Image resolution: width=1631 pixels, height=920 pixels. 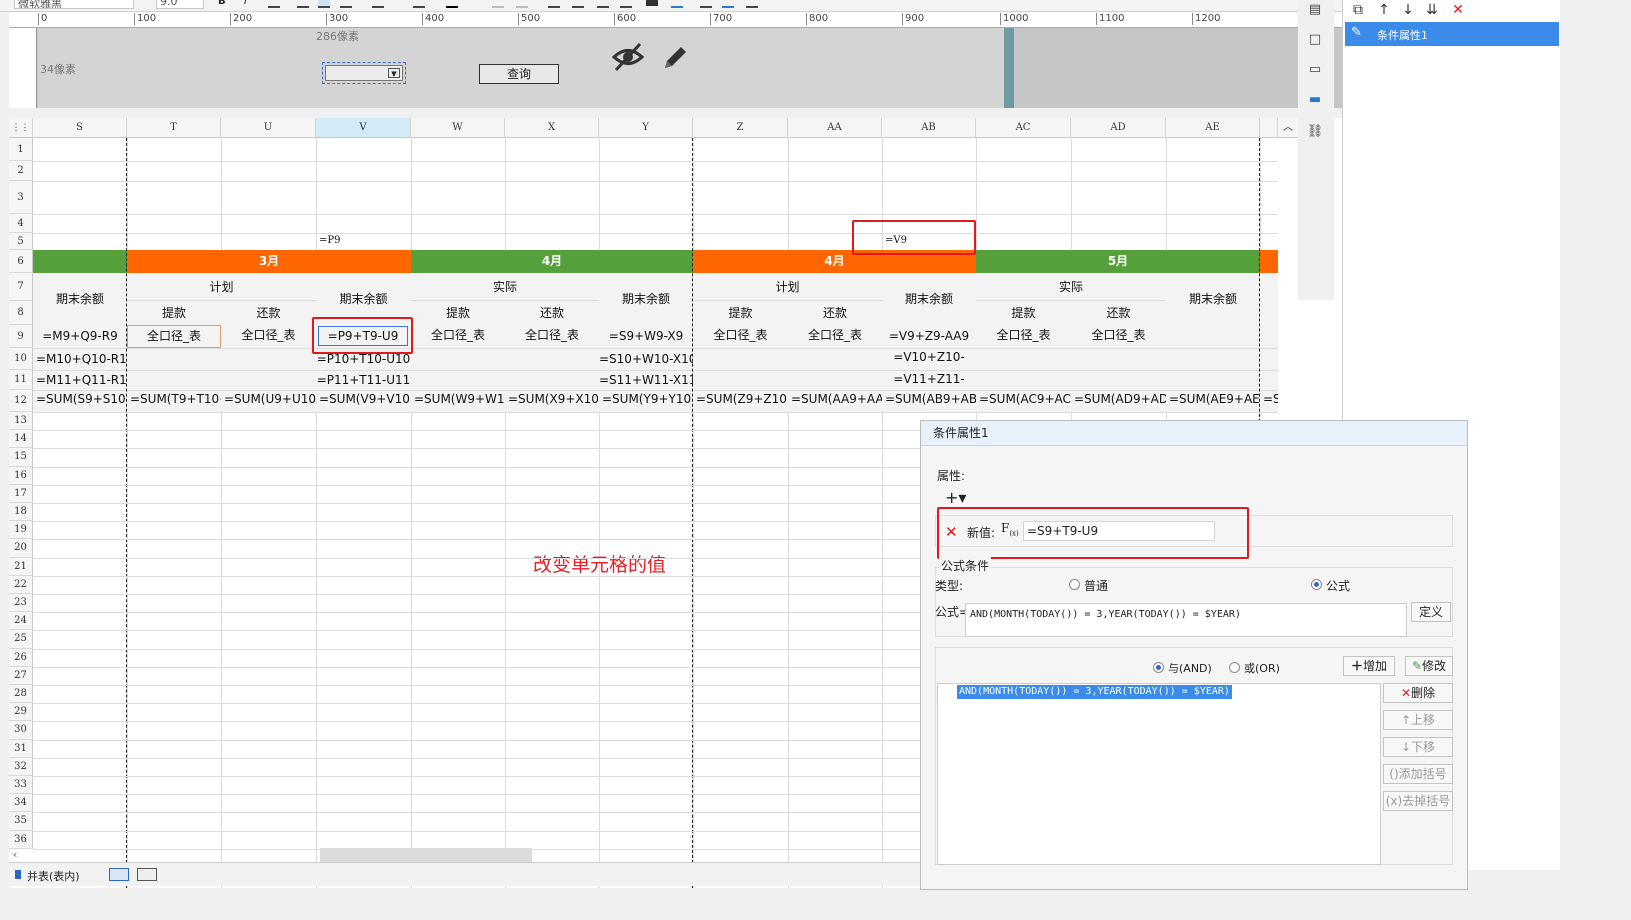 I want to click on parameter-pane-resize-bar, so click(x=1009, y=68).